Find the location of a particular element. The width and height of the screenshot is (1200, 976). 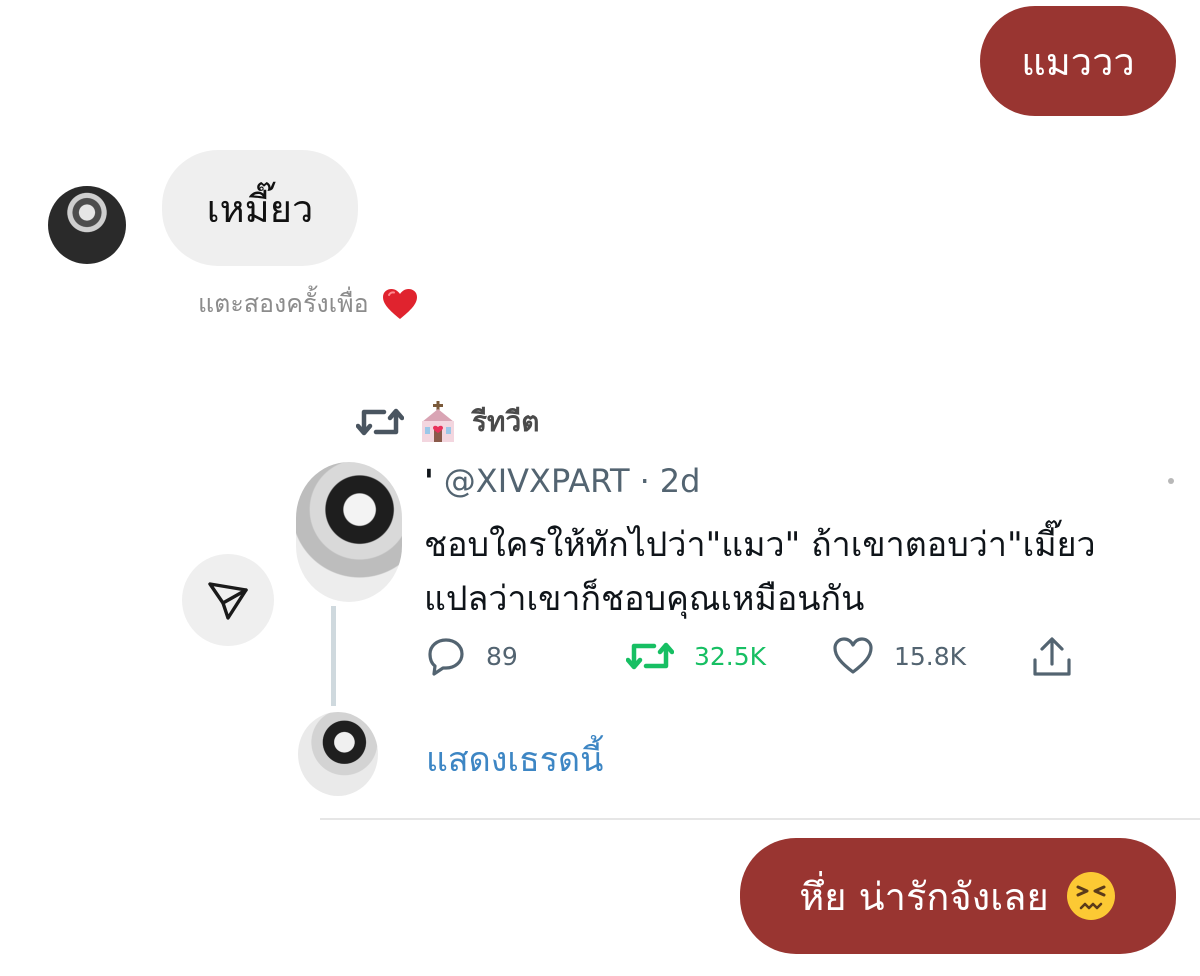

retweet-header: รีทวีต is located at coordinates (447, 422).